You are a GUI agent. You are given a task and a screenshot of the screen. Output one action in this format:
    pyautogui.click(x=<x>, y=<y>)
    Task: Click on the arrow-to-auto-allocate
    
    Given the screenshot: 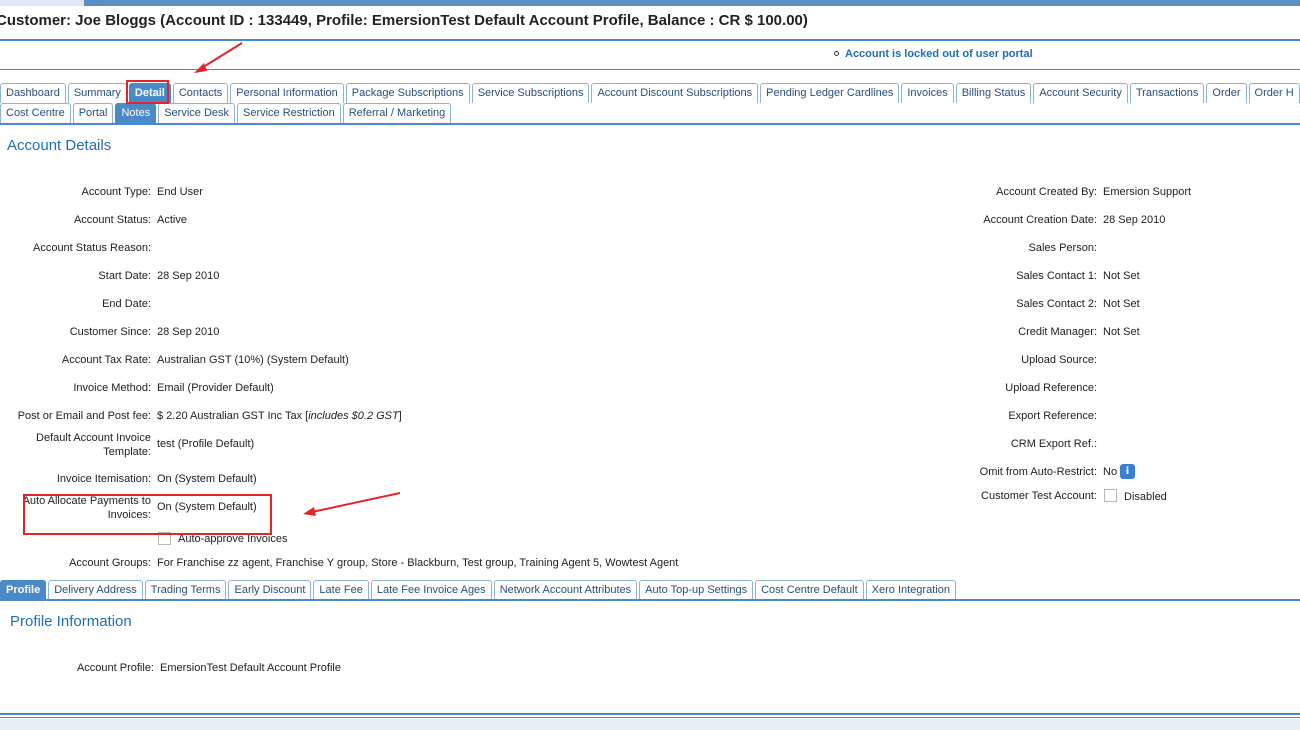 What is the action you would take?
    pyautogui.click(x=352, y=504)
    